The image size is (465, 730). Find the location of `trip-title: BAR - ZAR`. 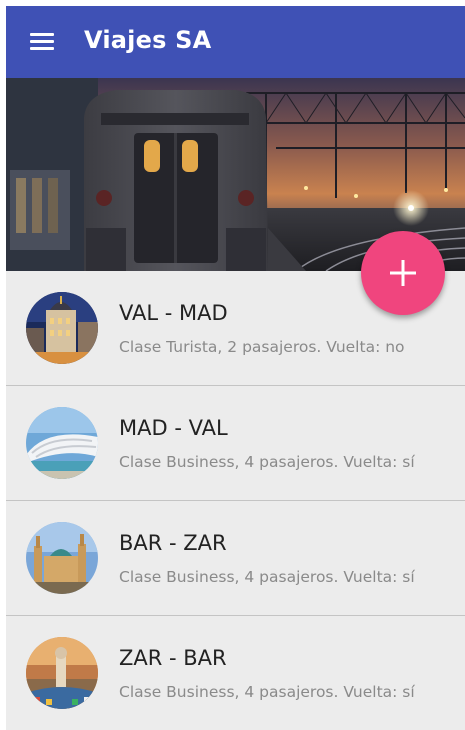

trip-title: BAR - ZAR is located at coordinates (173, 543).